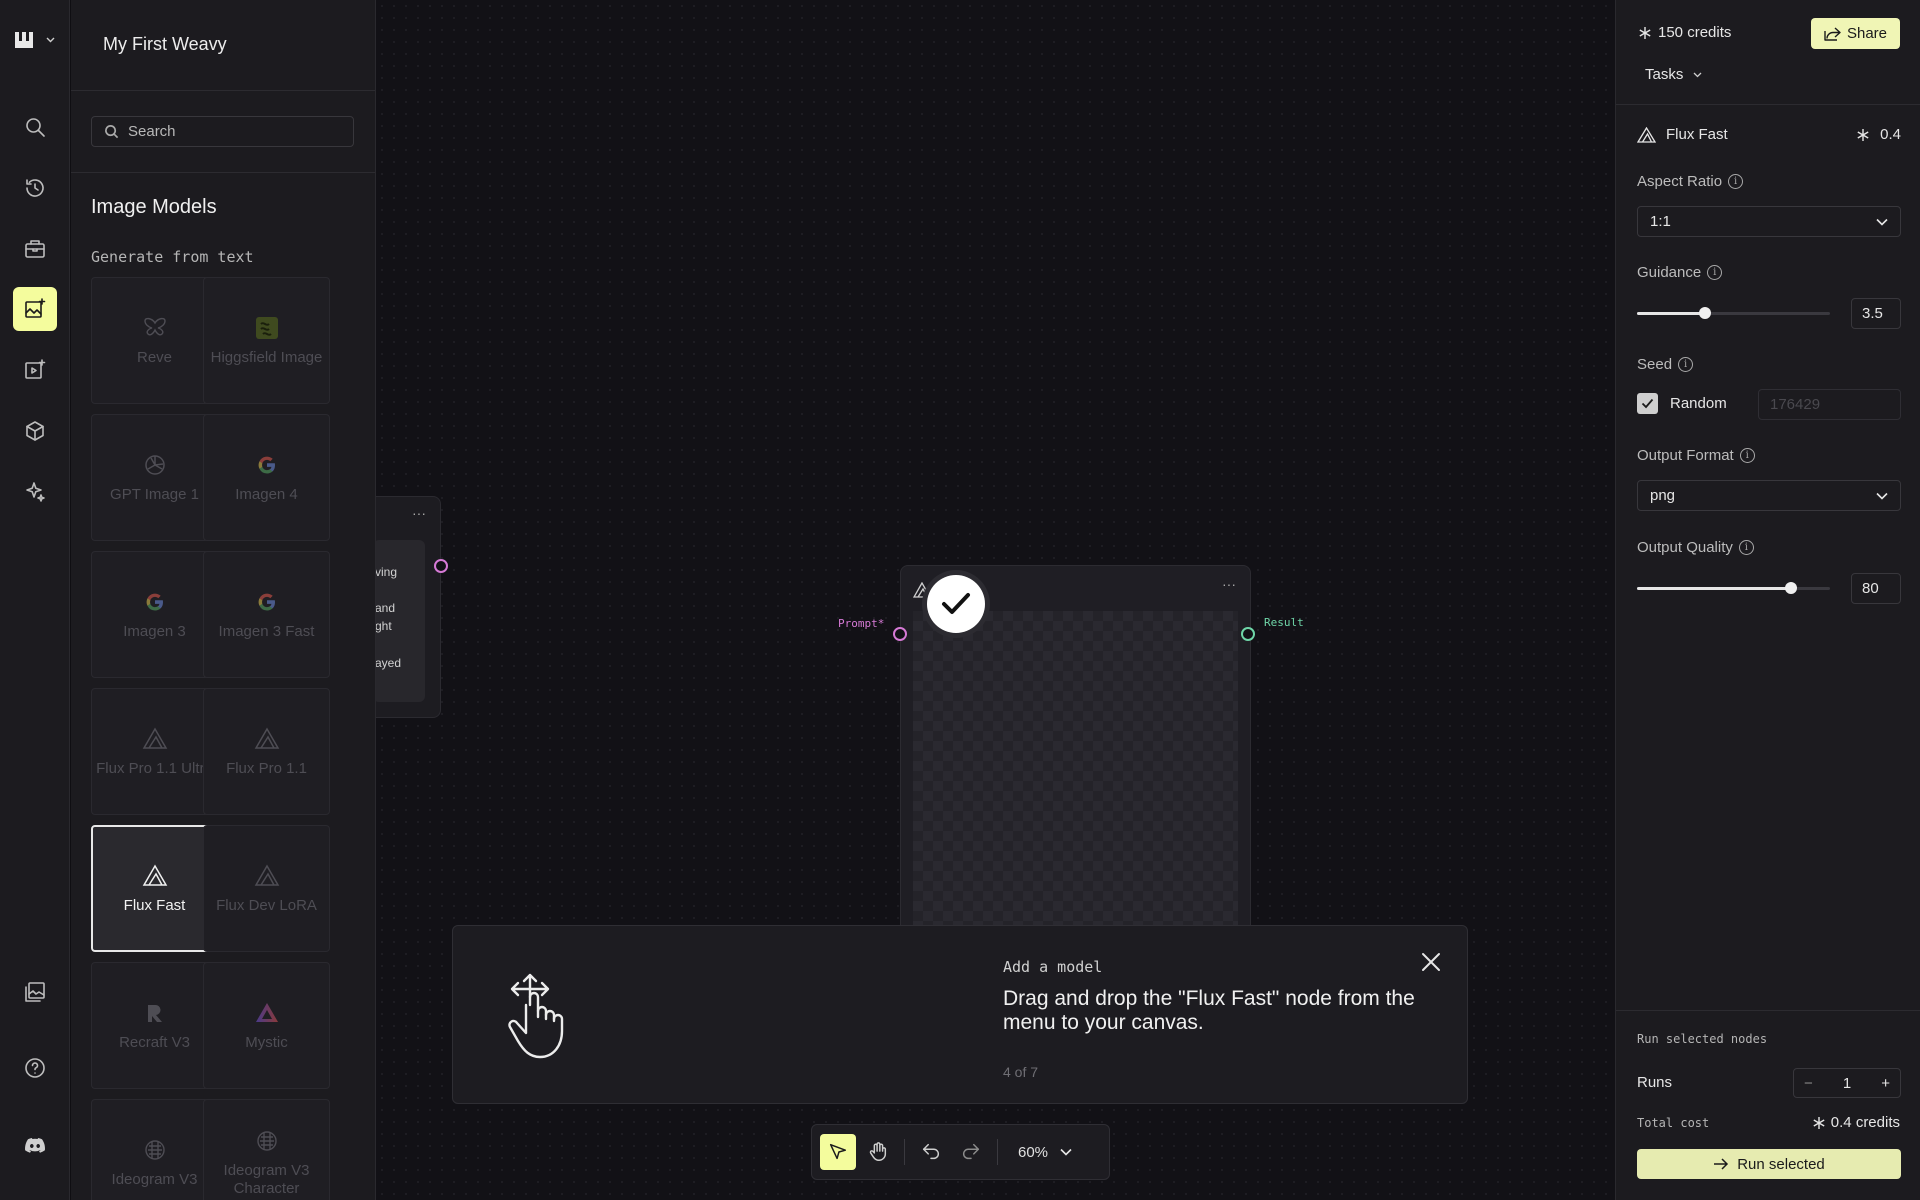  I want to click on select-tool-button, so click(838, 1152).